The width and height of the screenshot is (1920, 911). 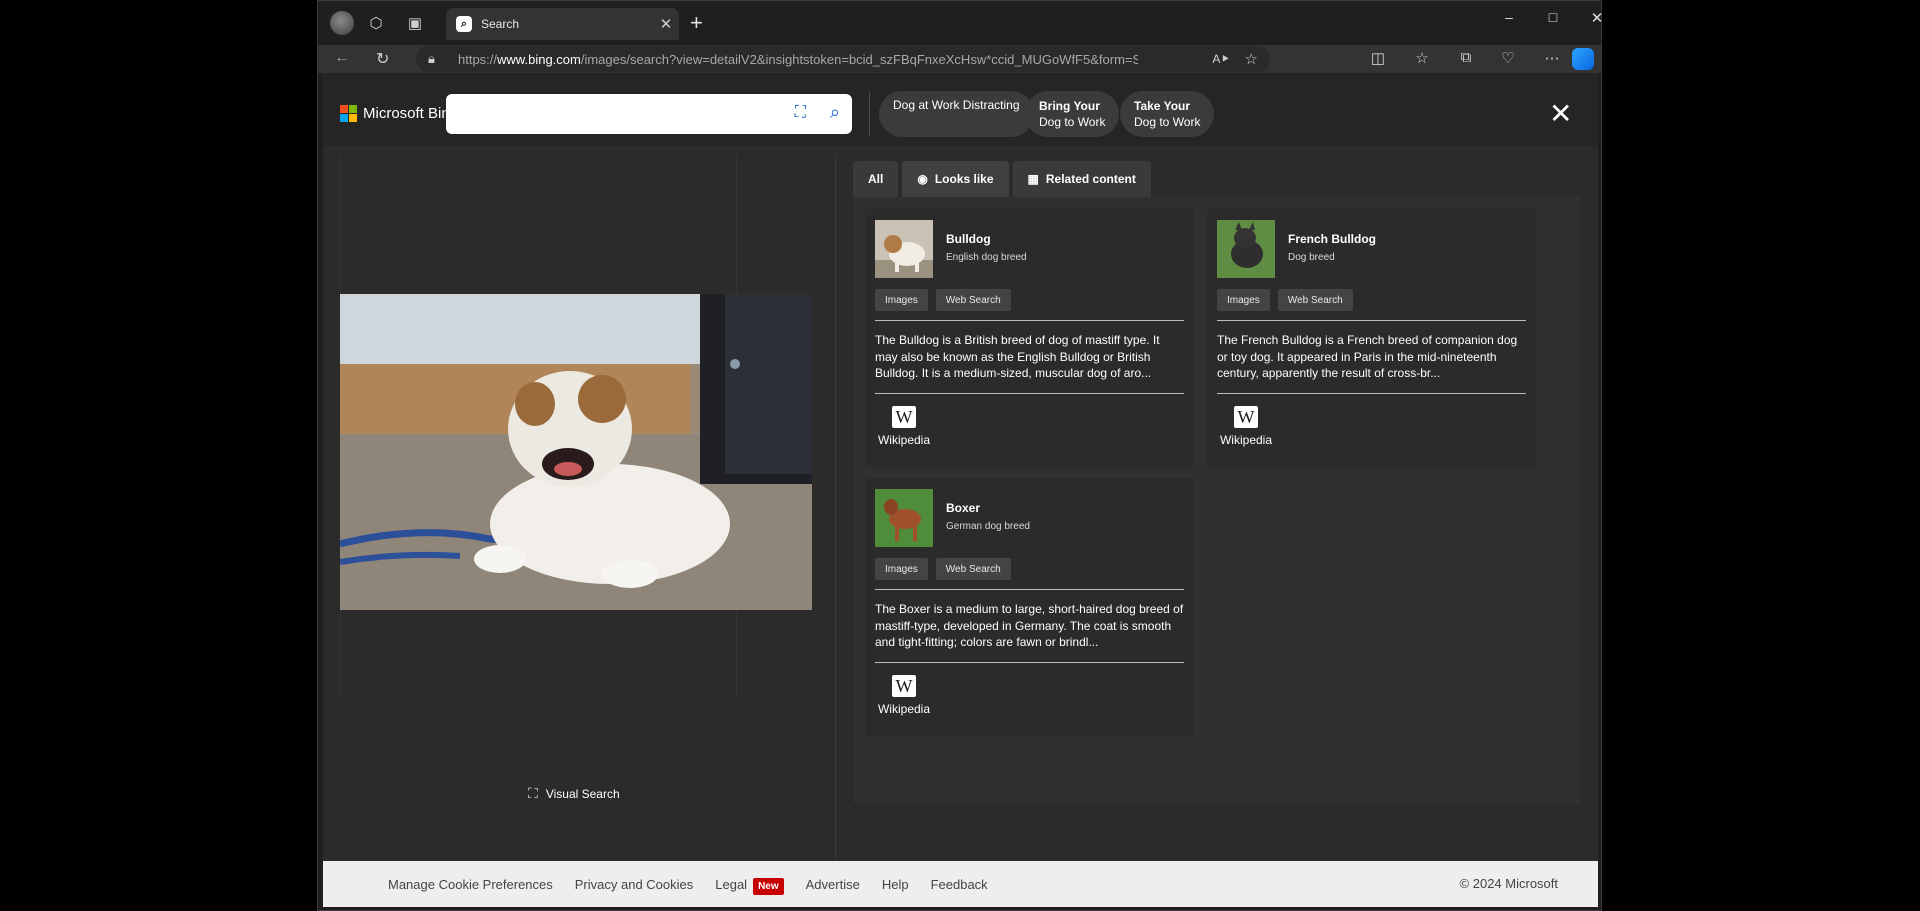 What do you see at coordinates (1069, 106) in the screenshot?
I see `chip-label: Bring Your` at bounding box center [1069, 106].